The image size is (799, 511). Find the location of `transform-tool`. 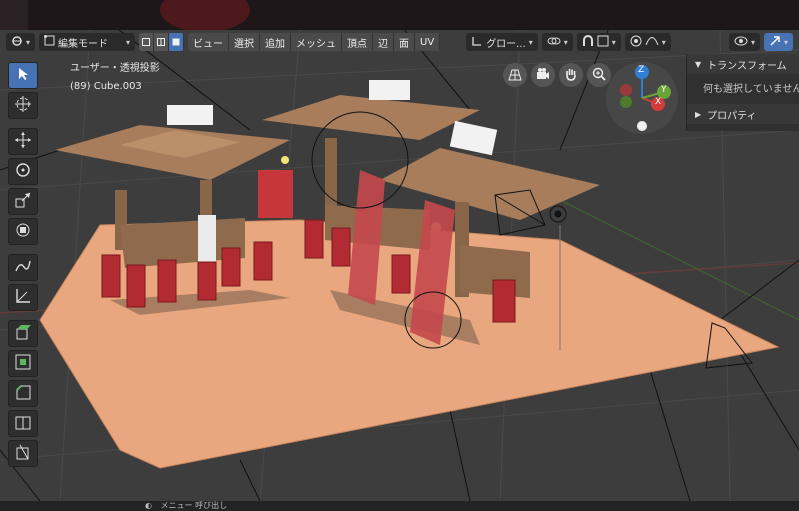

transform-tool is located at coordinates (23, 231).